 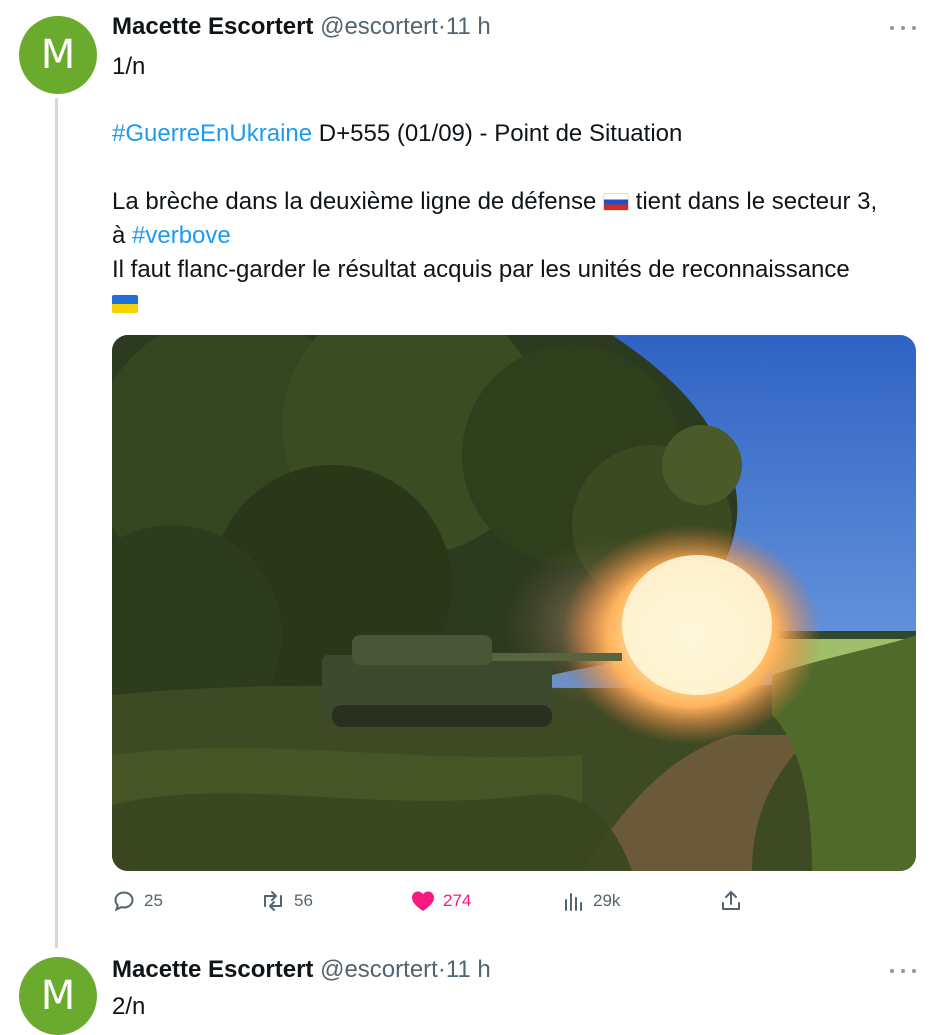 I want to click on retweet-count: 56, so click(x=303, y=900).